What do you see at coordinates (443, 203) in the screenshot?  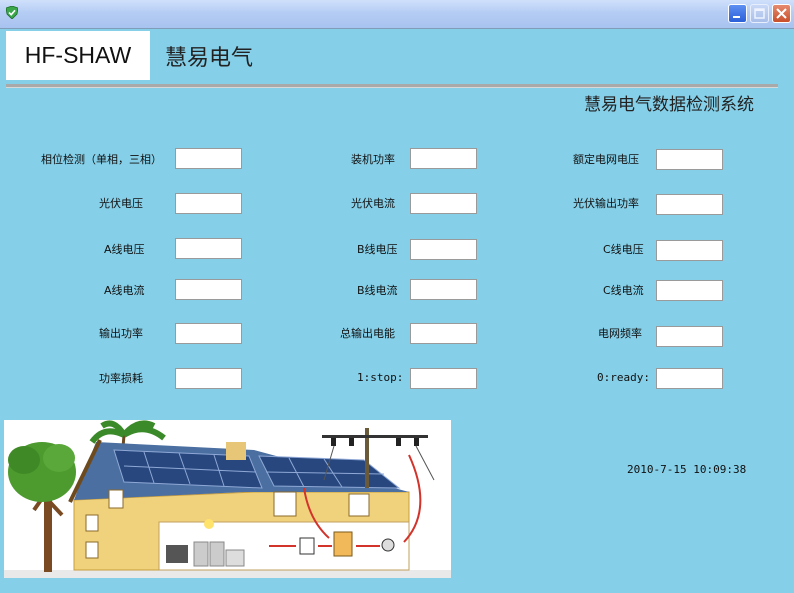 I see `pv-current-field` at bounding box center [443, 203].